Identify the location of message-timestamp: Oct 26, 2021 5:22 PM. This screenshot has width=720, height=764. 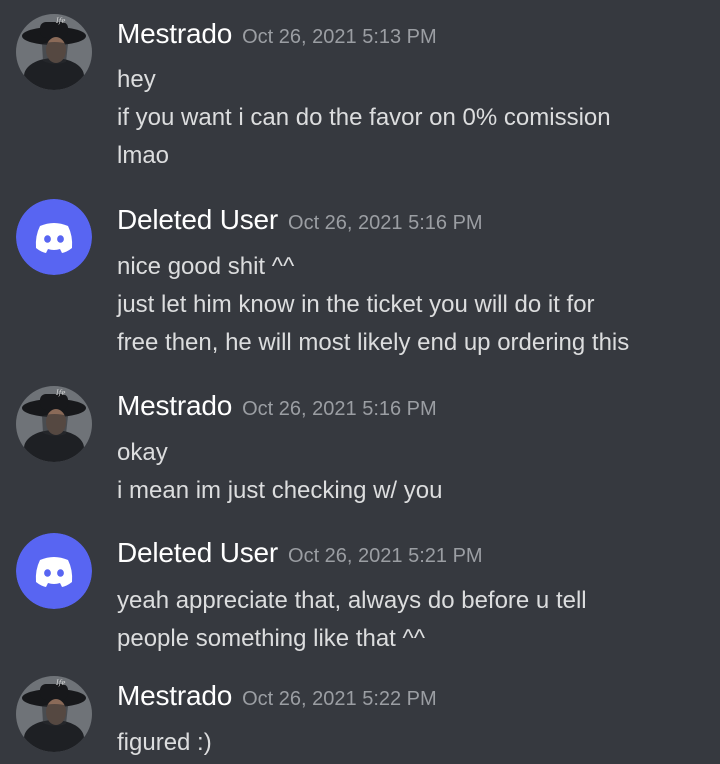
(339, 699).